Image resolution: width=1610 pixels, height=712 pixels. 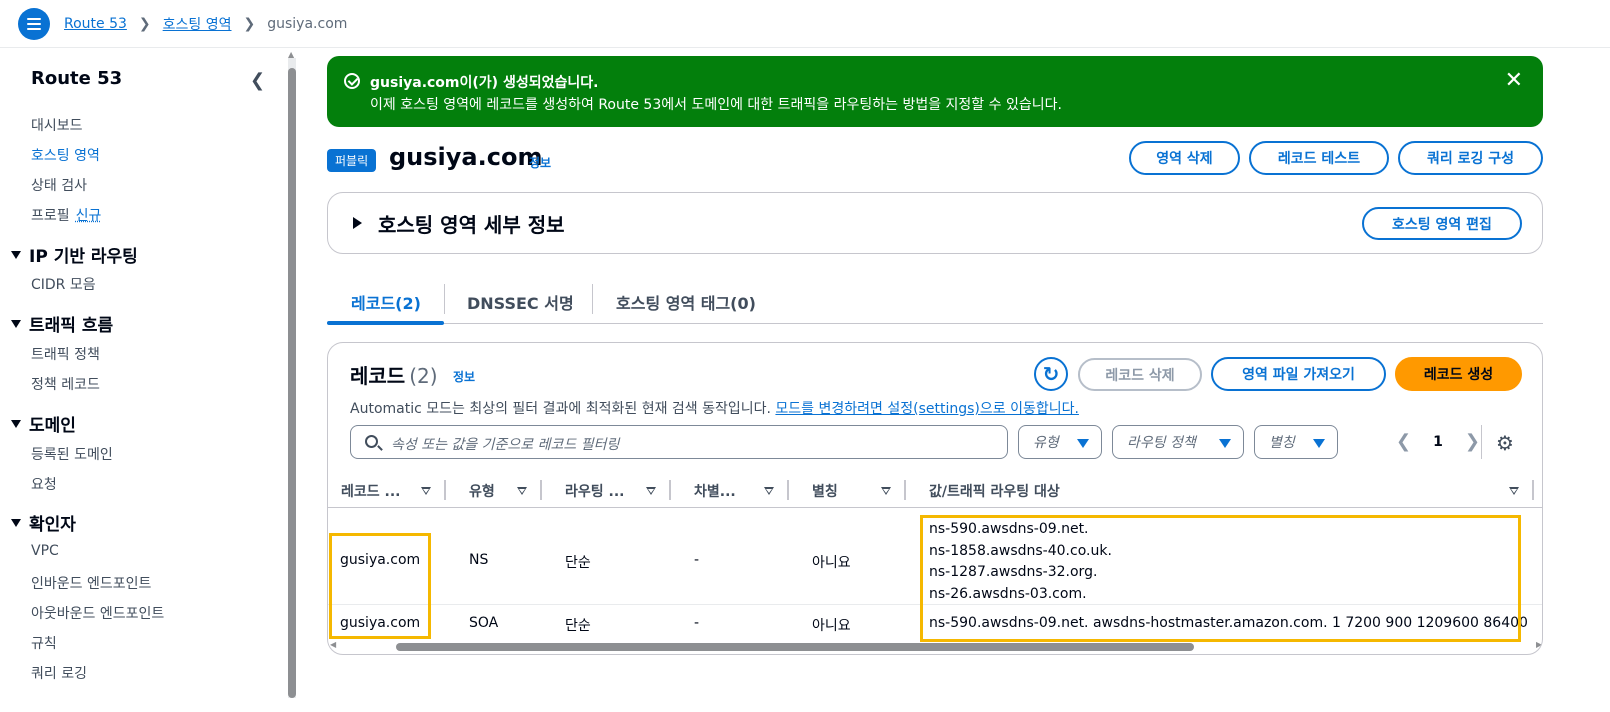 I want to click on sidebar-item-profiles: 프로필 신규, so click(x=66, y=215).